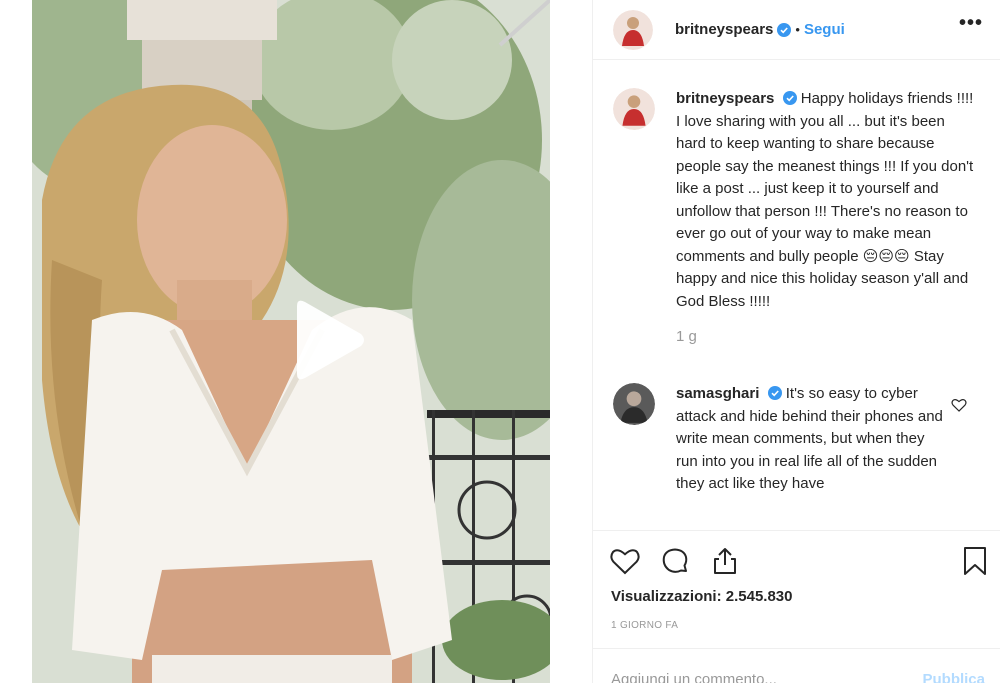 This screenshot has height=683, width=1000. What do you see at coordinates (824, 29) in the screenshot?
I see `follow-button: Segui` at bounding box center [824, 29].